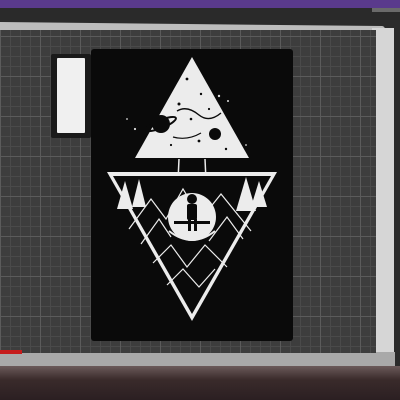  I want to click on origin-axis-marker, so click(11, 352).